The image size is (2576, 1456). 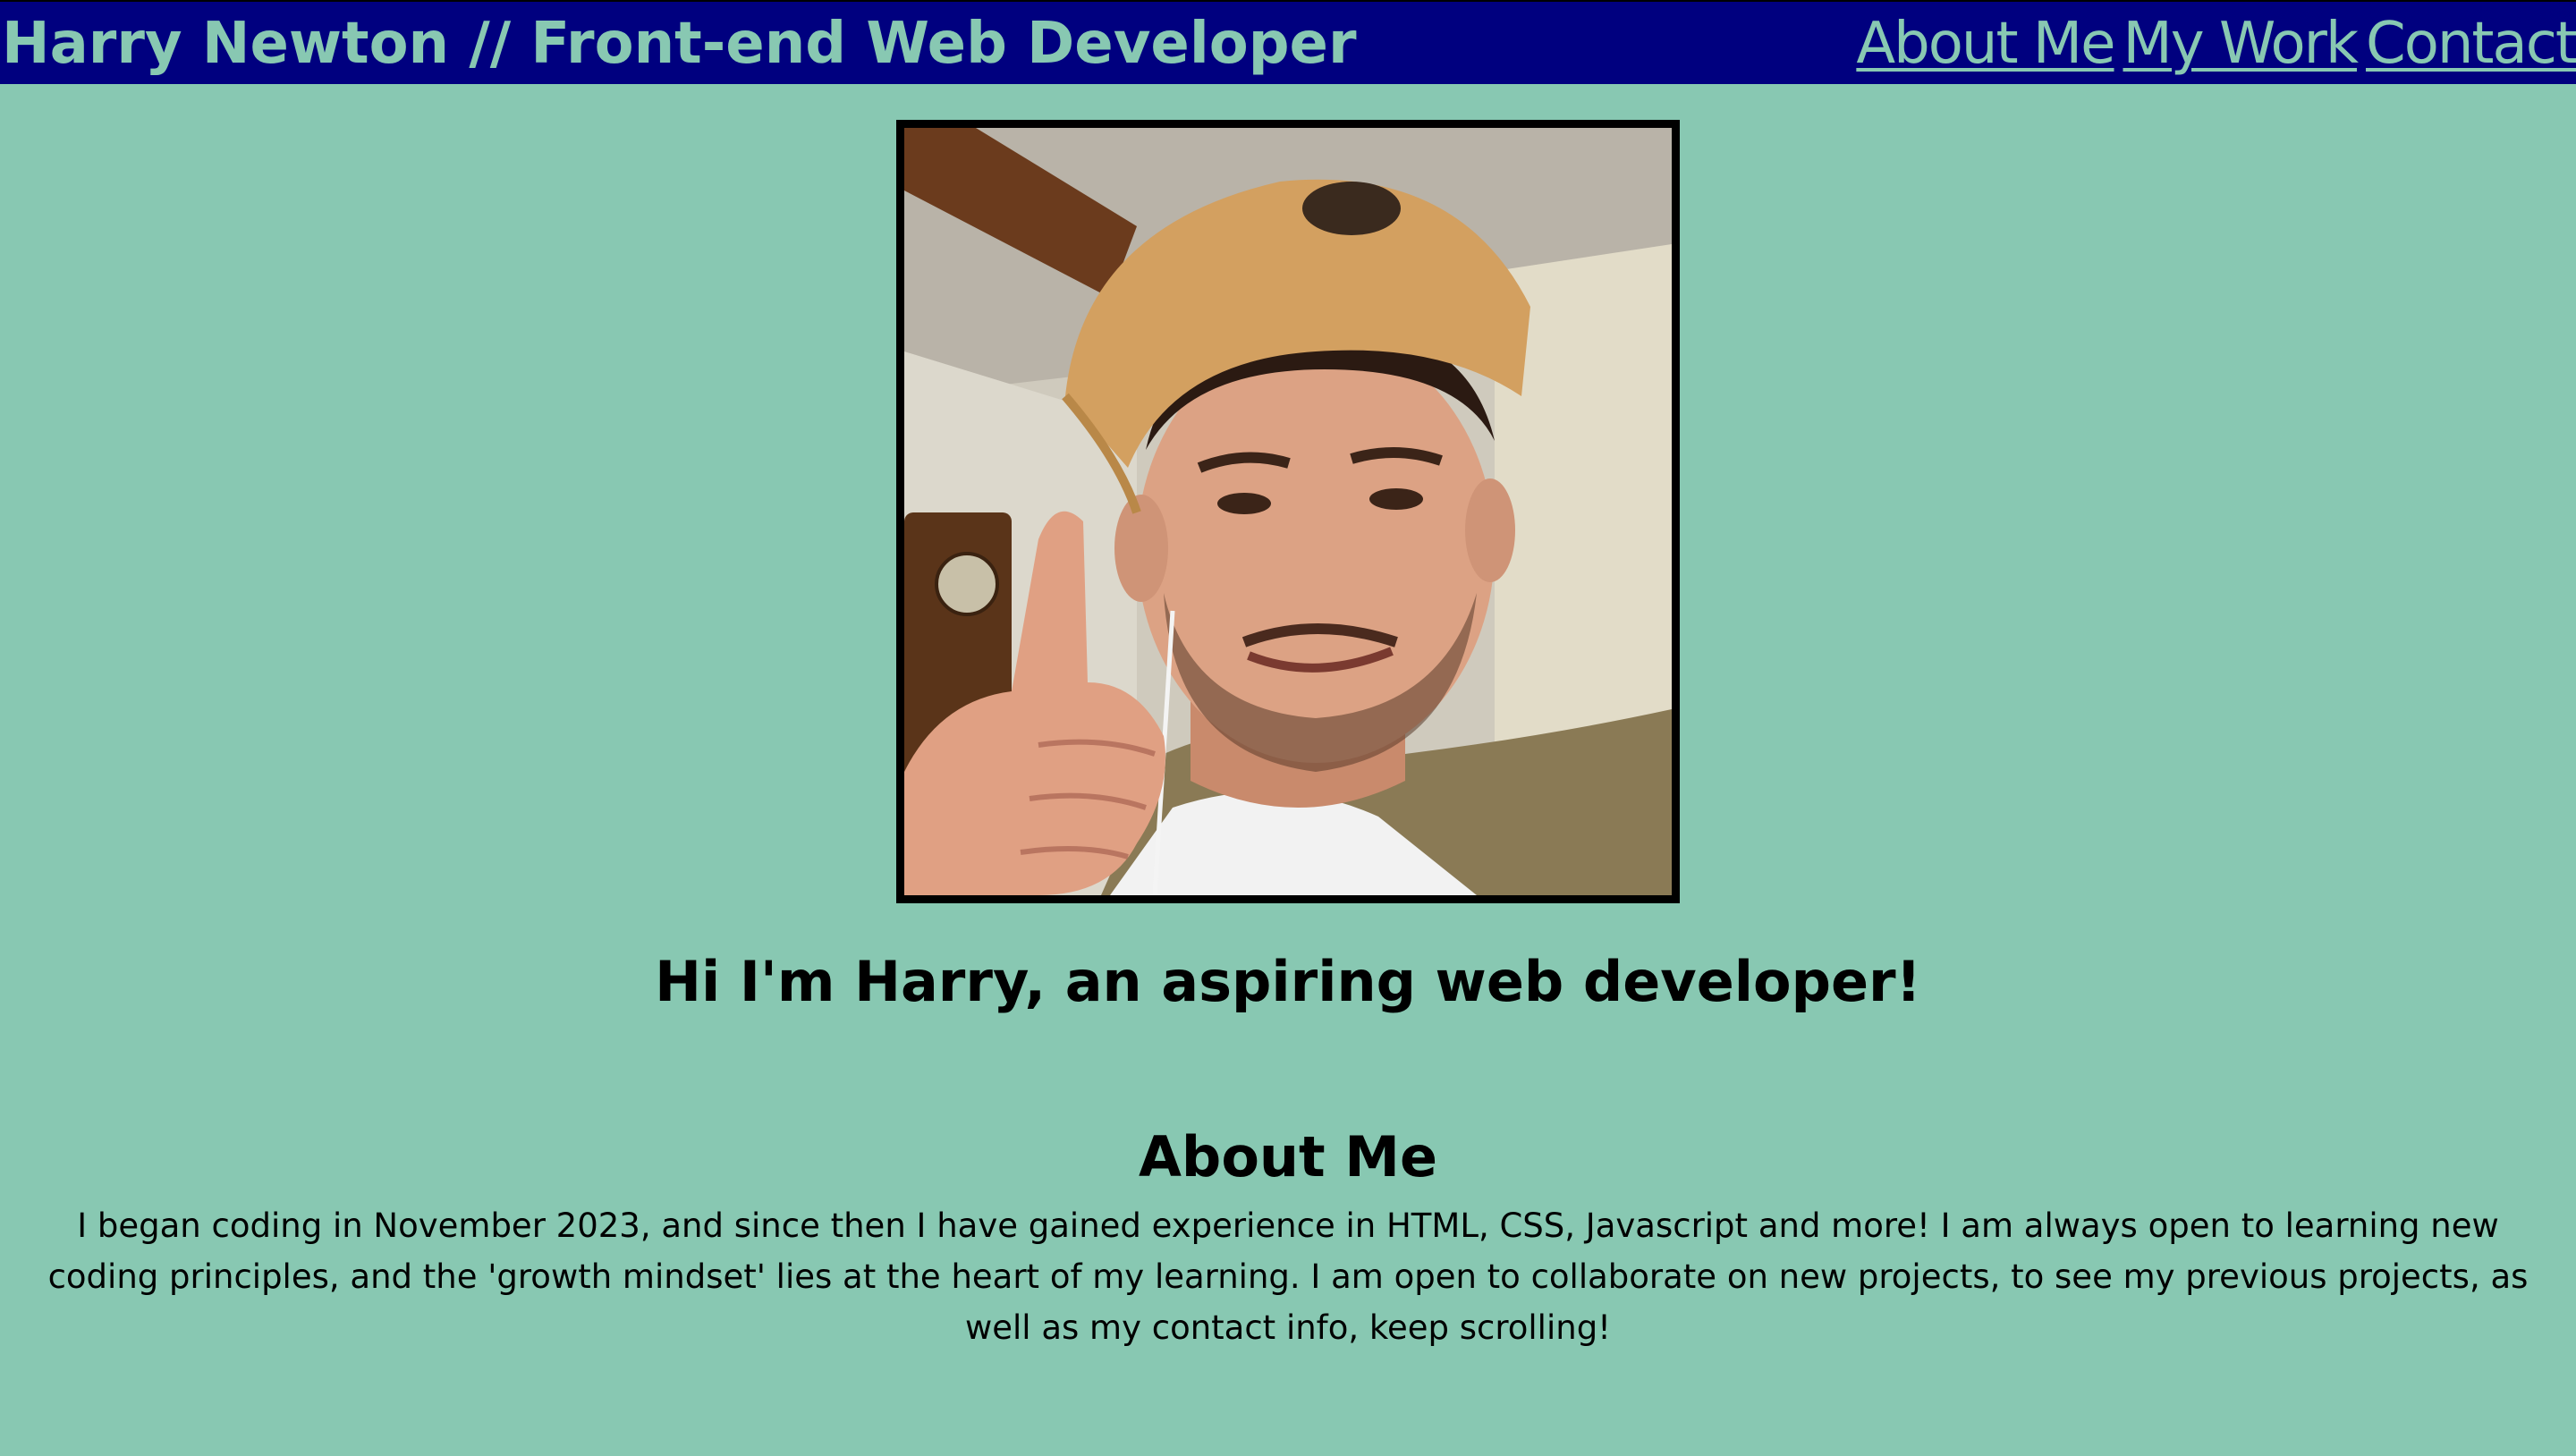 I want to click on nav-link-about-me: About Me, so click(x=1985, y=43).